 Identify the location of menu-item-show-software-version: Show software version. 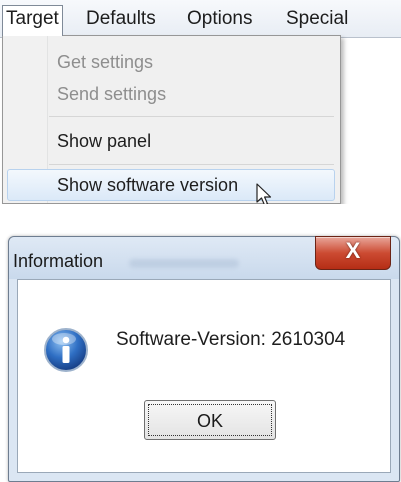
(147, 185).